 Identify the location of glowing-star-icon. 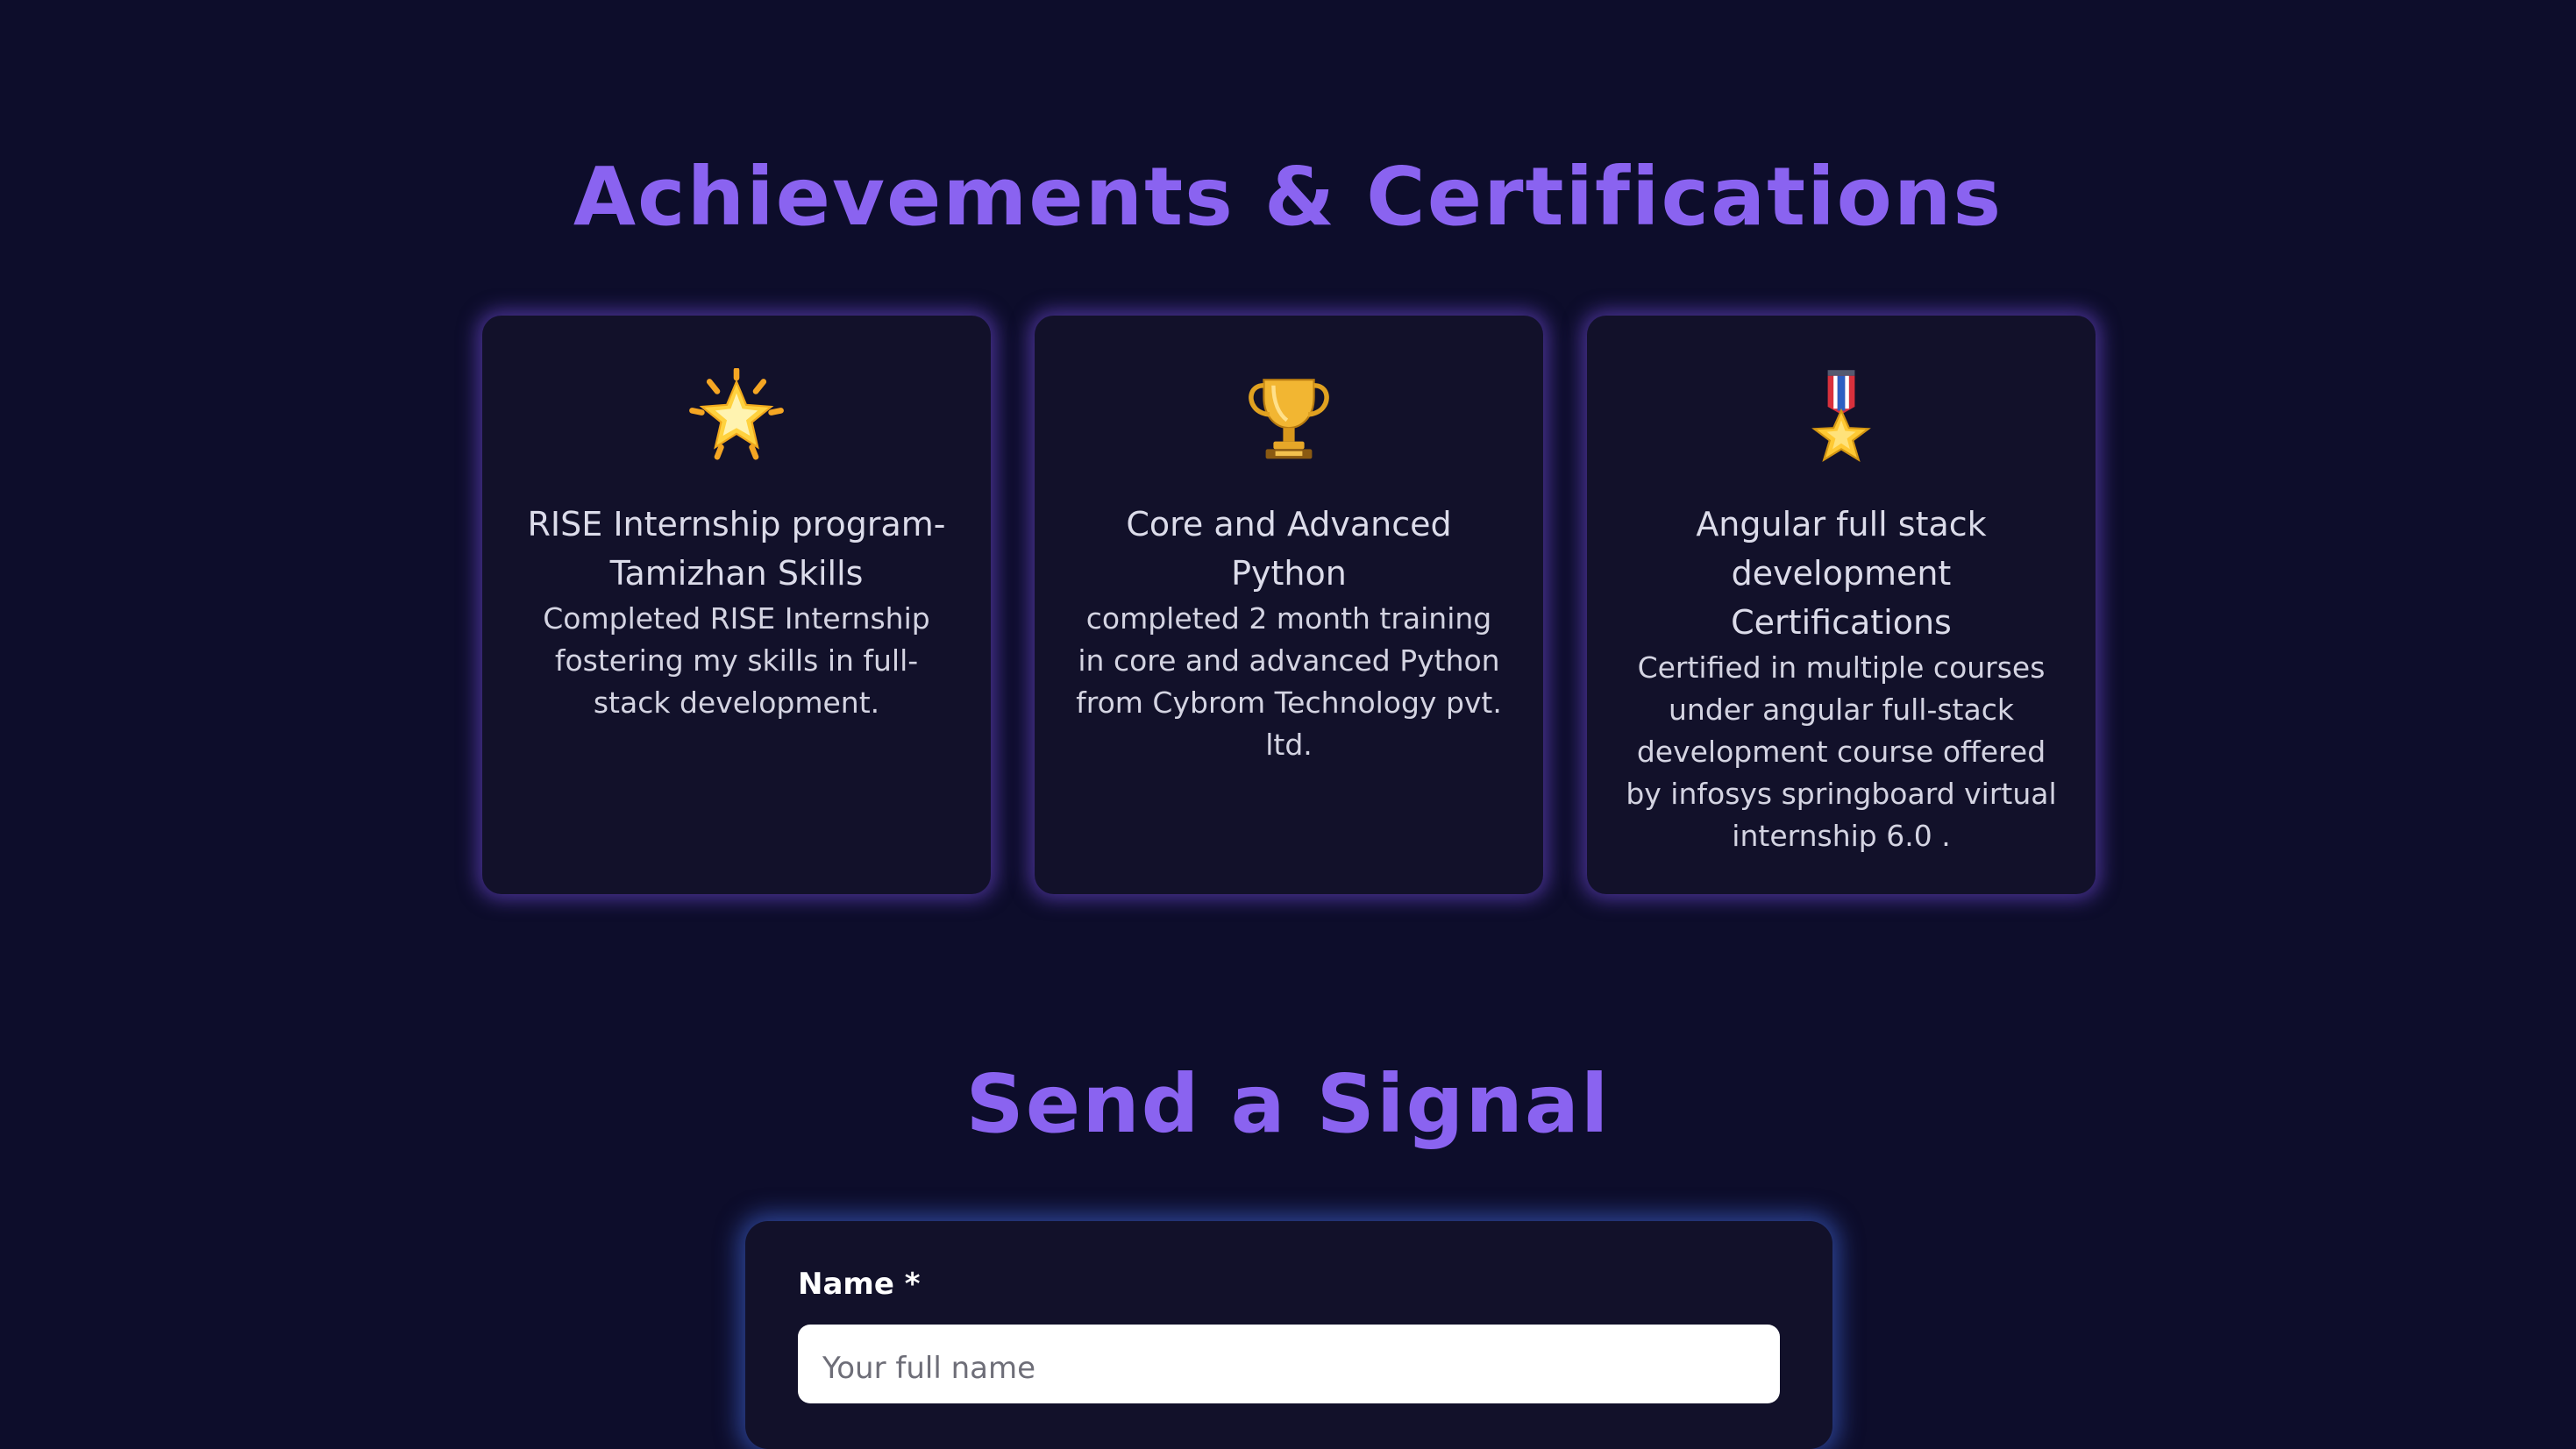
(736, 415).